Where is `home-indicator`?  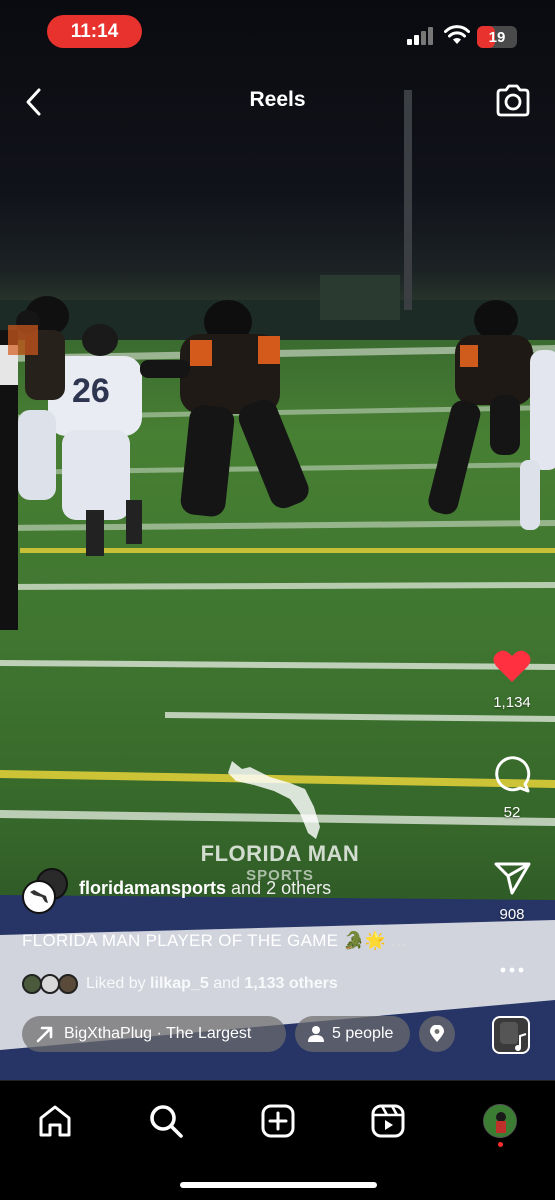
home-indicator is located at coordinates (278, 1185).